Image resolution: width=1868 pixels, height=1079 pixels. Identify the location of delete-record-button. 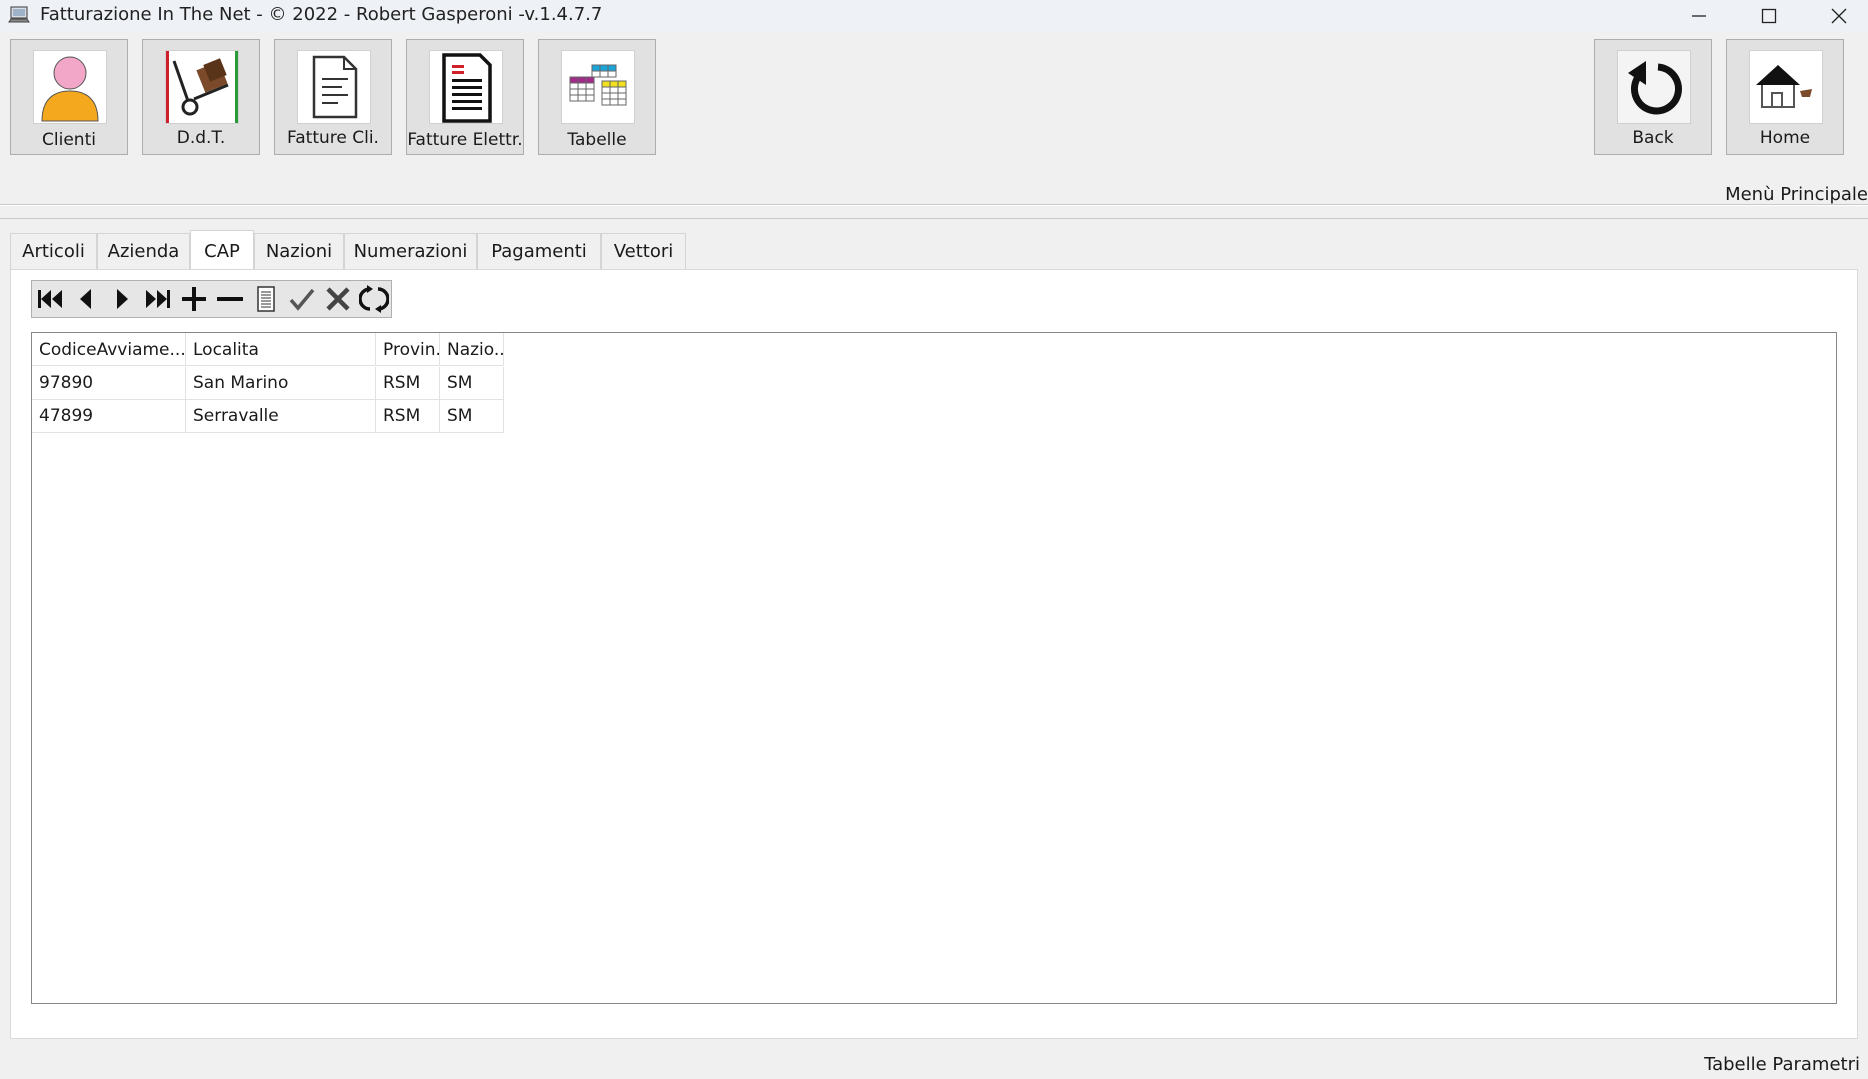
(230, 299).